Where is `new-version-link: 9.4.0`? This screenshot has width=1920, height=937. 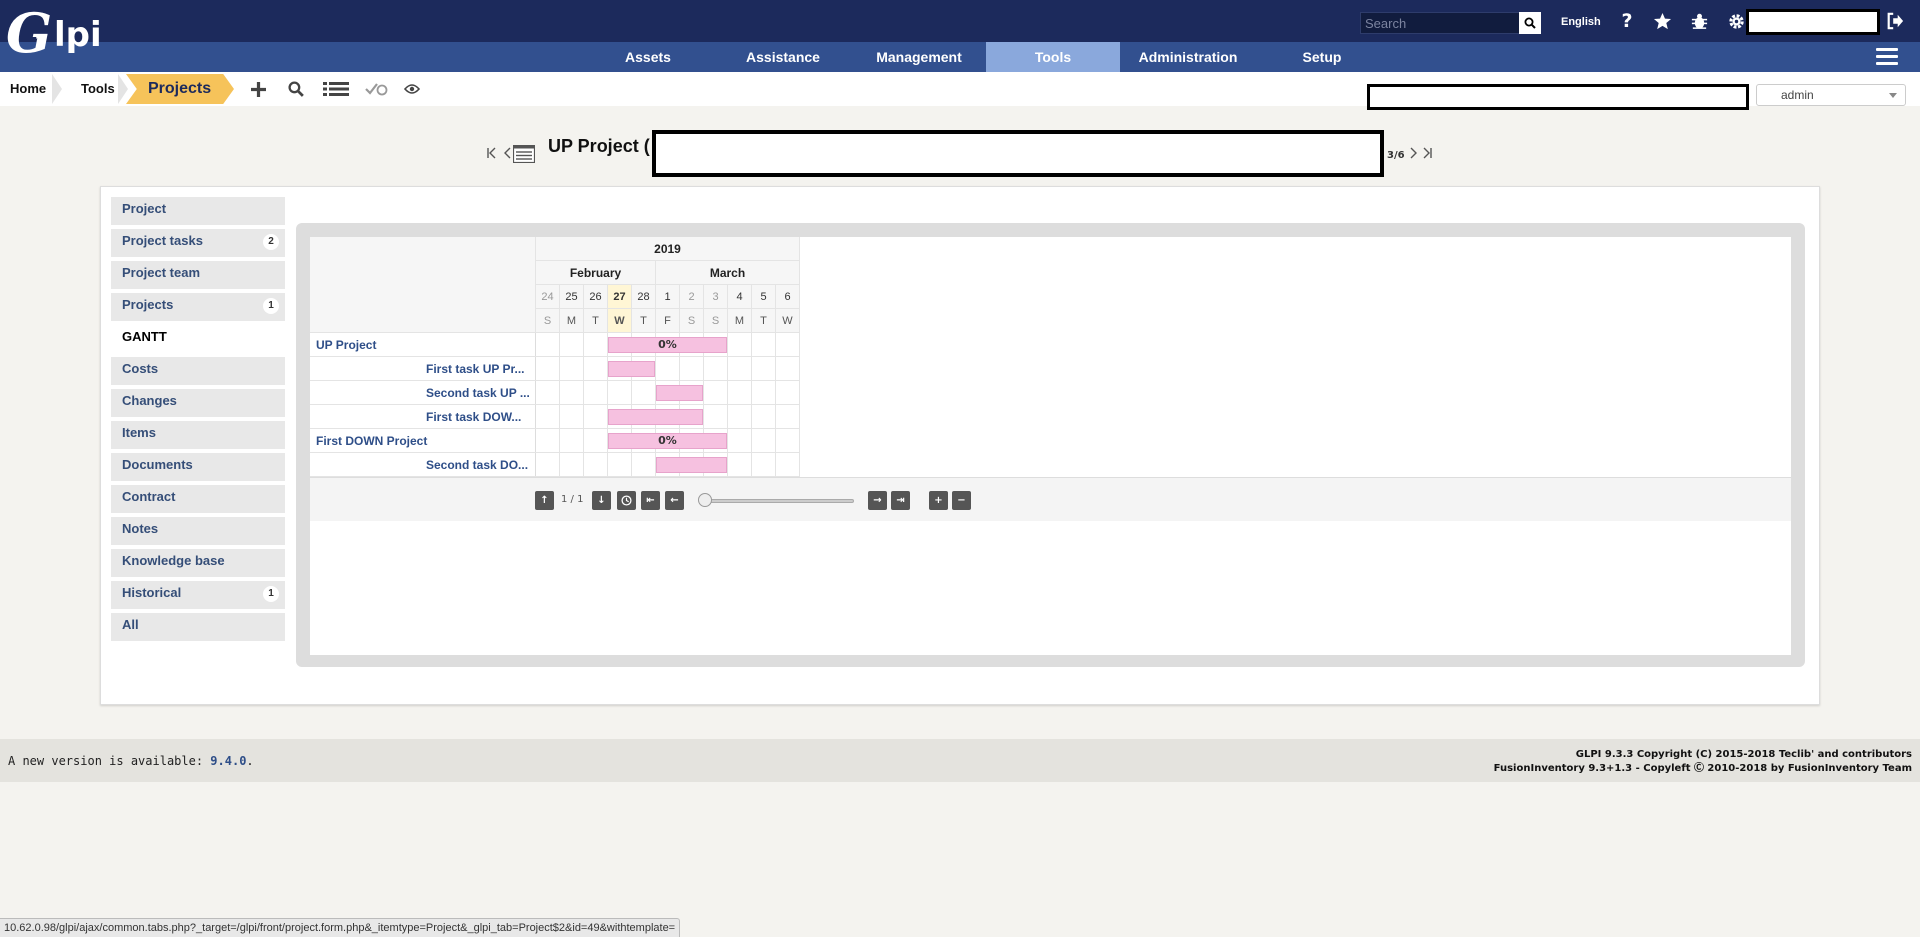 new-version-link: 9.4.0 is located at coordinates (228, 761).